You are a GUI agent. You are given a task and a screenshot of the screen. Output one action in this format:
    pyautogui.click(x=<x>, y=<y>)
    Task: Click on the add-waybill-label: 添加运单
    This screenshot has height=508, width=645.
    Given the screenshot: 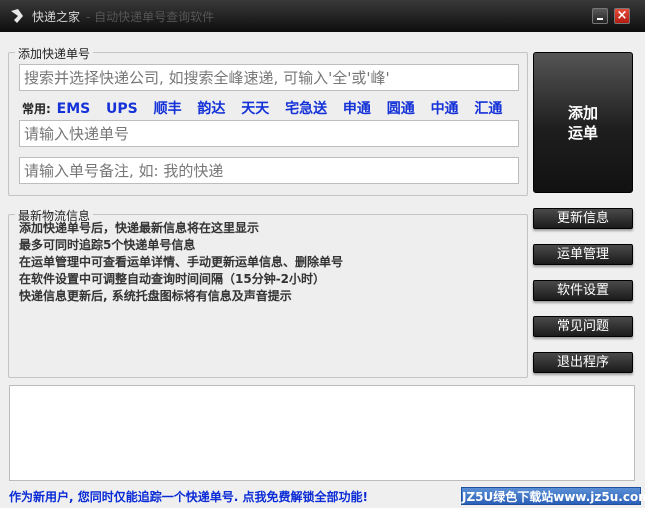 What is the action you would take?
    pyautogui.click(x=582, y=122)
    